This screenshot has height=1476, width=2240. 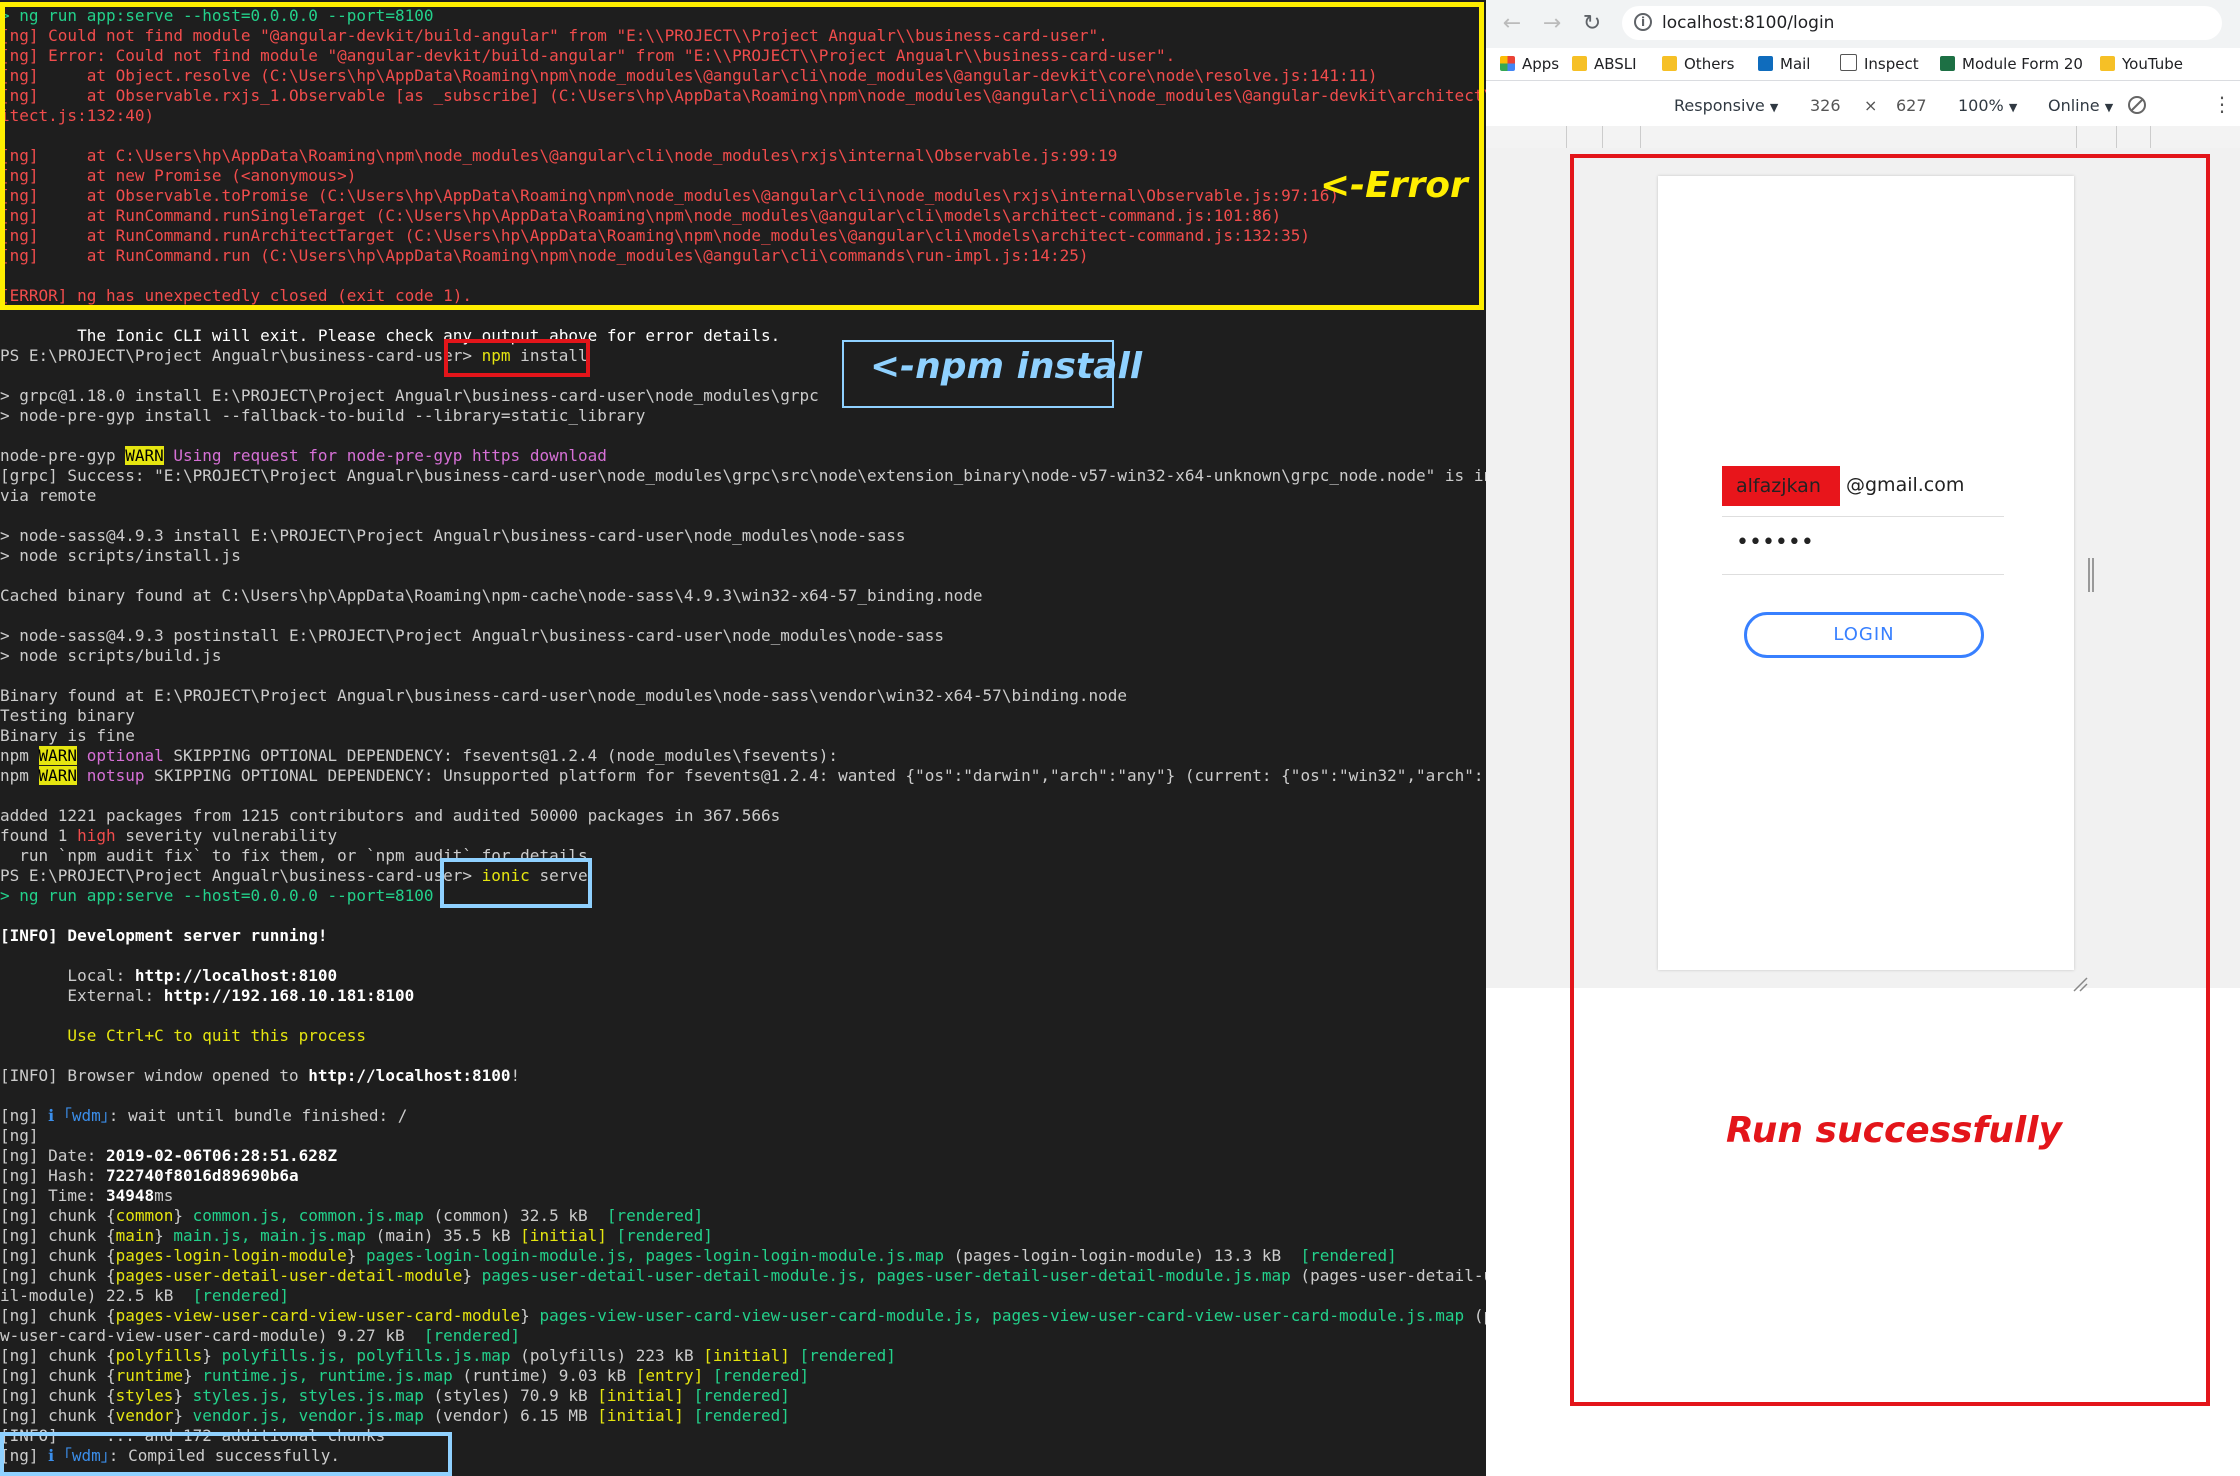 I want to click on outlook-icon, so click(x=1765, y=63).